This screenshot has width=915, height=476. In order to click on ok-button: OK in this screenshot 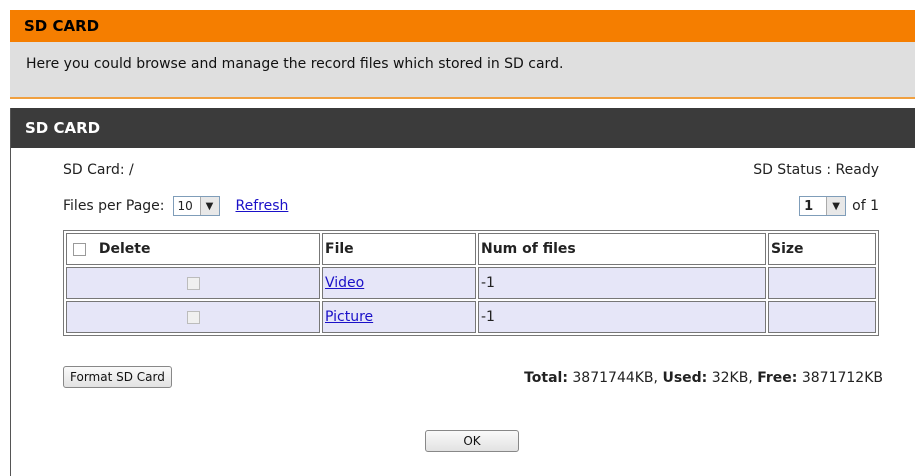, I will do `click(472, 441)`.